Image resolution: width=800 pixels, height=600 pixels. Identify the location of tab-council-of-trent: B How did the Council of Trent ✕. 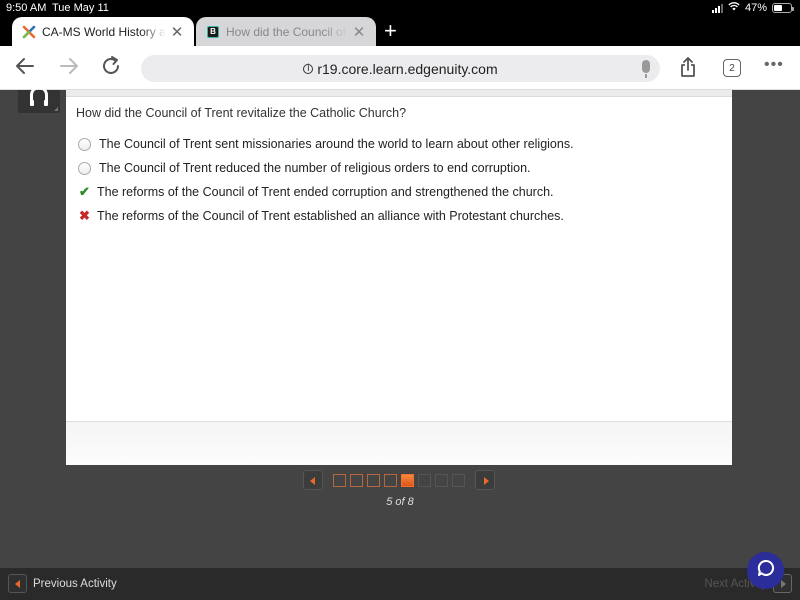
(286, 31).